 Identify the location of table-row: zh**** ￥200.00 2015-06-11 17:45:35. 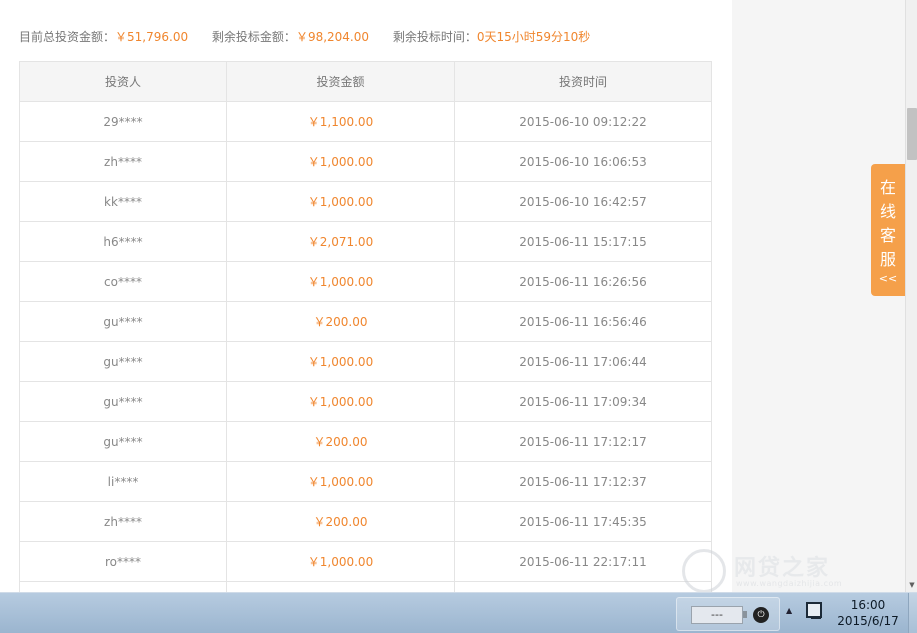
(365, 521).